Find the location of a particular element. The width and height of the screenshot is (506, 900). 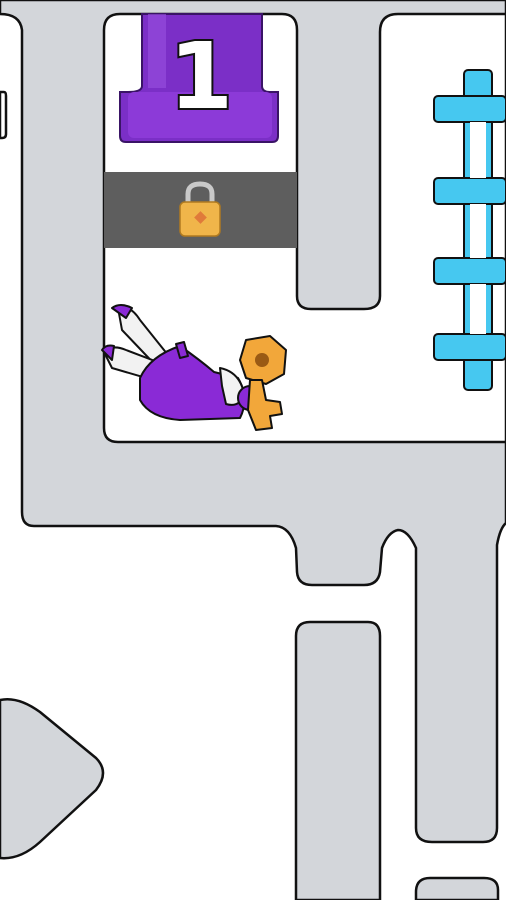

lower-pillar-wall is located at coordinates (338, 760).